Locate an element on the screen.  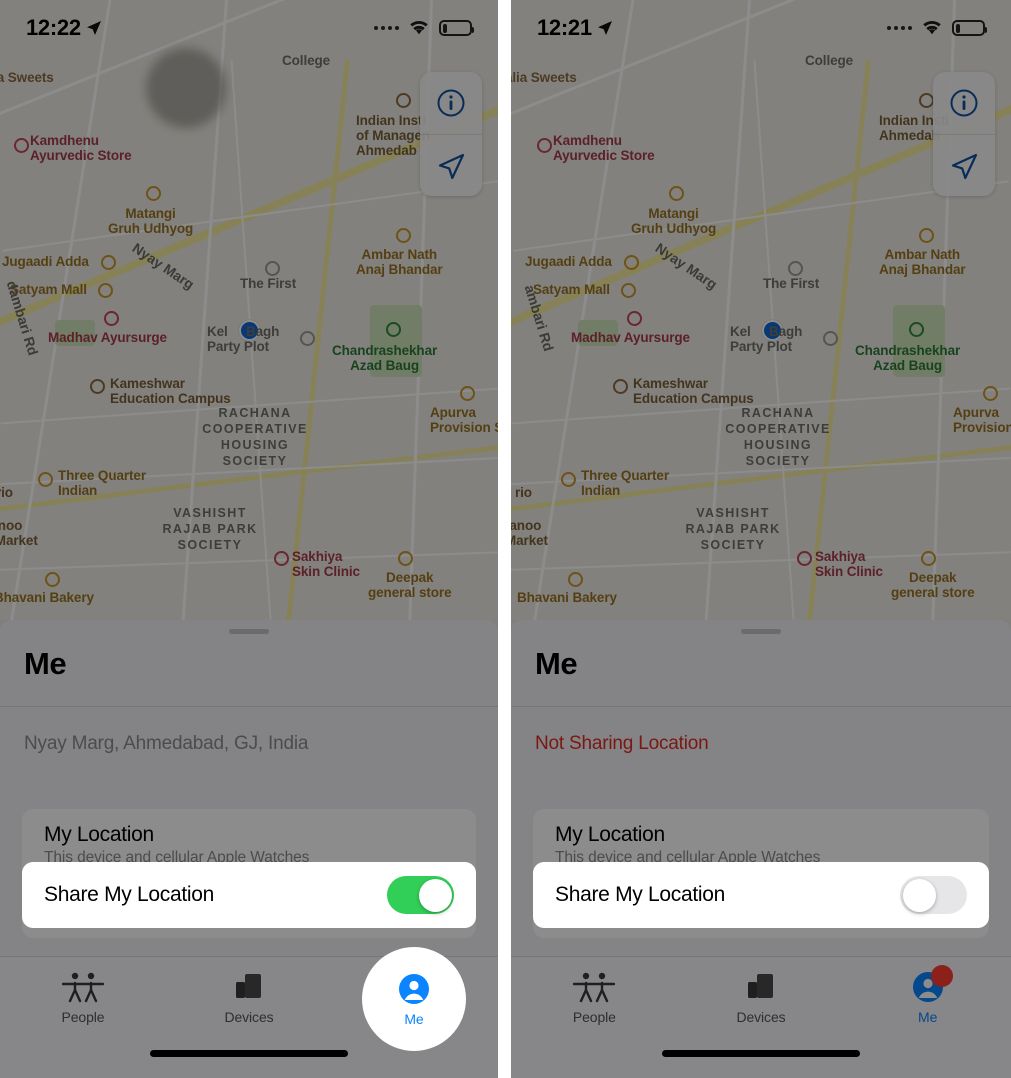
status-bar: 12:21 is located at coordinates (761, 28).